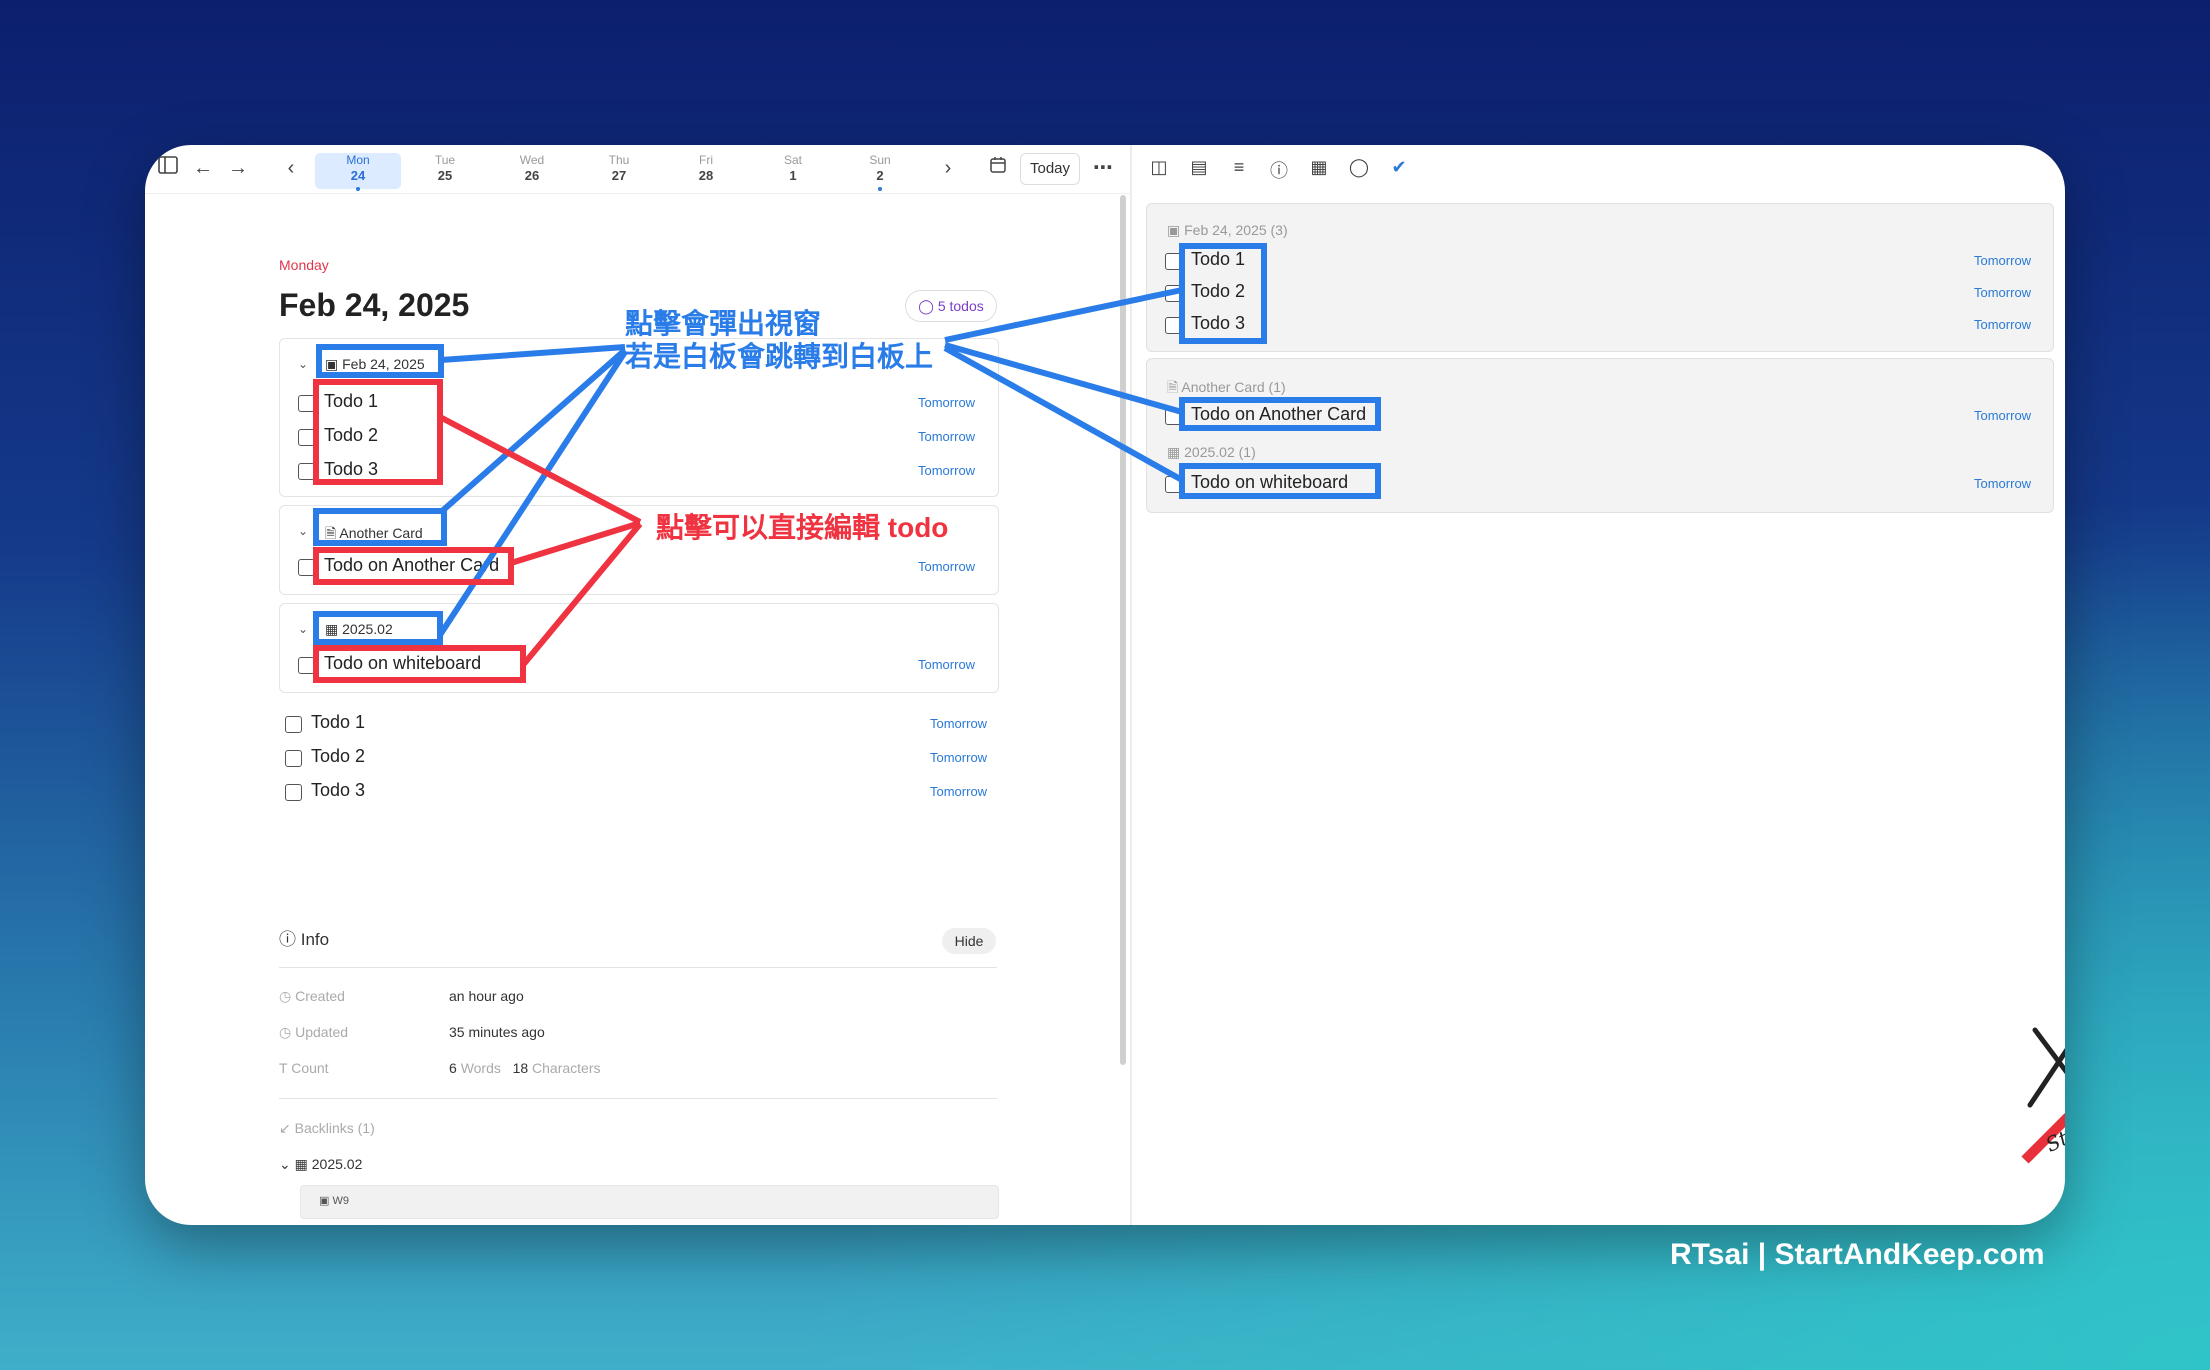 The height and width of the screenshot is (1370, 2210). What do you see at coordinates (779, 356) in the screenshot?
I see `annotation-text-blue: 若是白板會跳轉到白板上` at bounding box center [779, 356].